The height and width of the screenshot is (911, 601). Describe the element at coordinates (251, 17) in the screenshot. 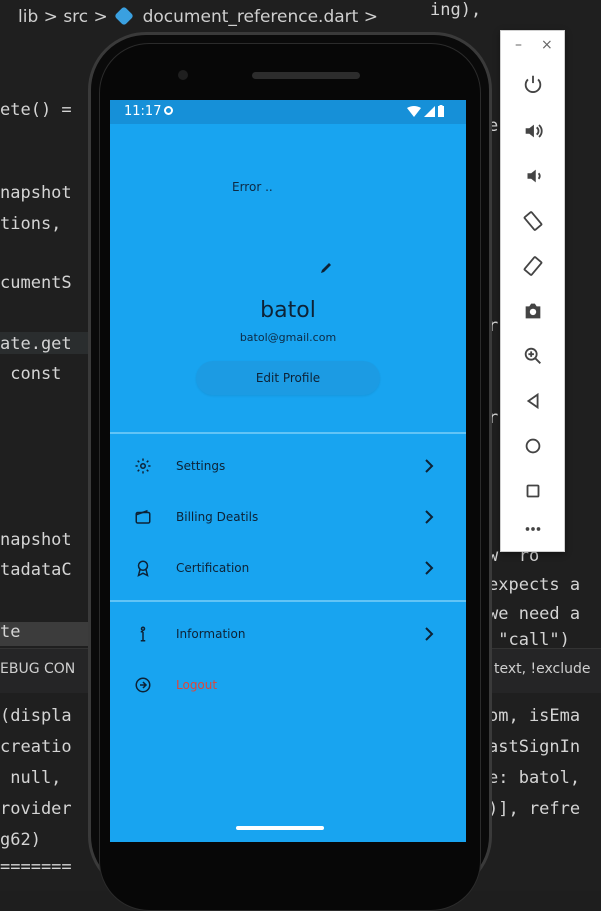

I see `breadcrumb-file: document_reference.dart` at that location.